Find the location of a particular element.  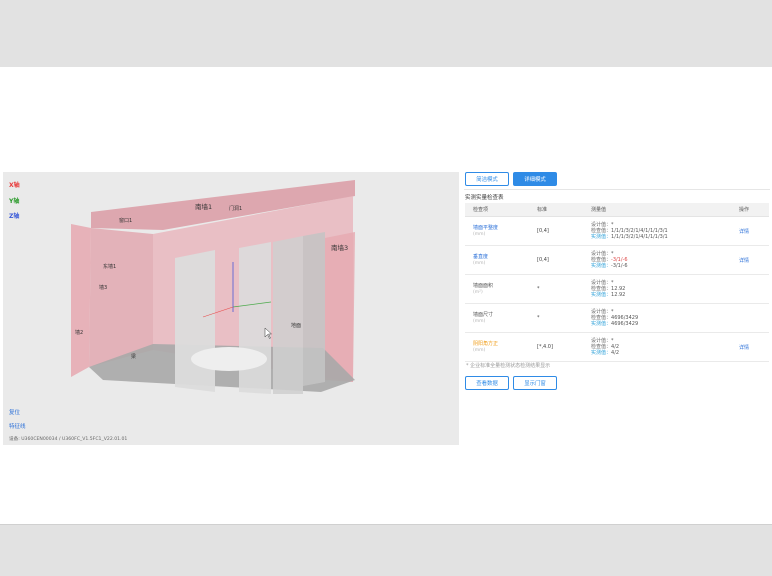

measure-value: 12.92 is located at coordinates (618, 295).